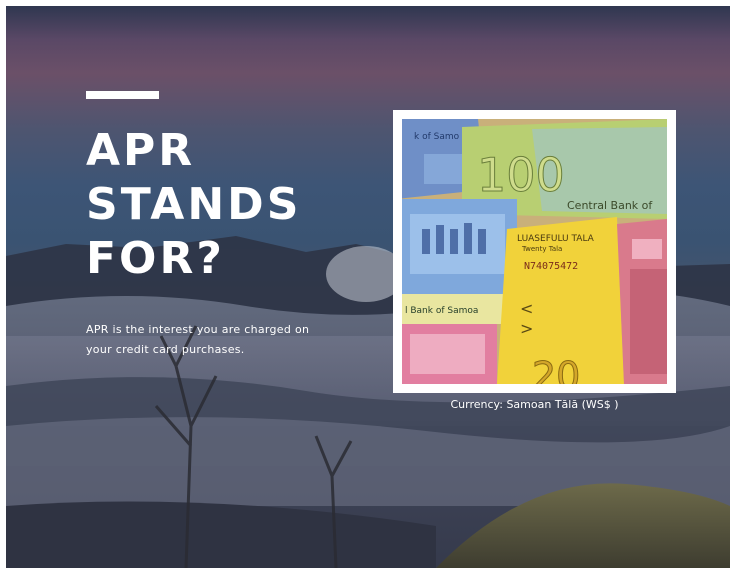 This screenshot has height=574, width=736. I want to click on note-text-20: 20, so click(556, 369).